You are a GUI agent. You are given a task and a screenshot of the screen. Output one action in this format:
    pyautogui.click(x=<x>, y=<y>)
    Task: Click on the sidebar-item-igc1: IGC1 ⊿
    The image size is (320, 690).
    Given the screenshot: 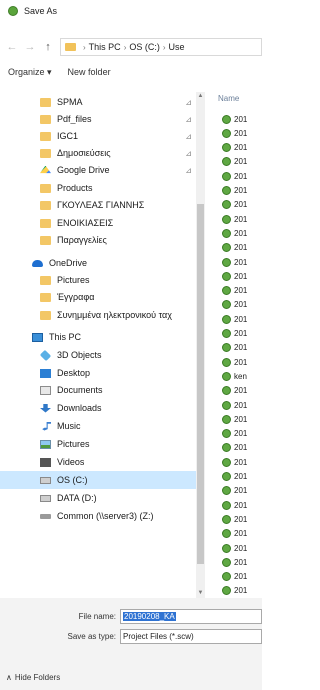 What is the action you would take?
    pyautogui.click(x=98, y=136)
    